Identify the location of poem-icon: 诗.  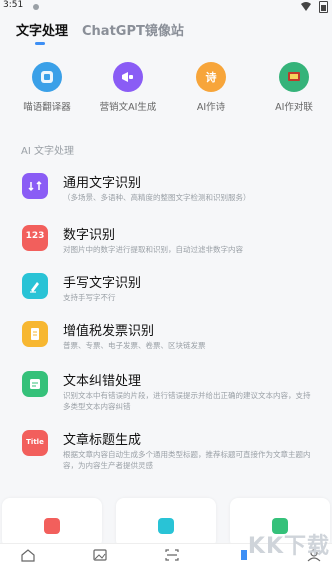
(211, 77).